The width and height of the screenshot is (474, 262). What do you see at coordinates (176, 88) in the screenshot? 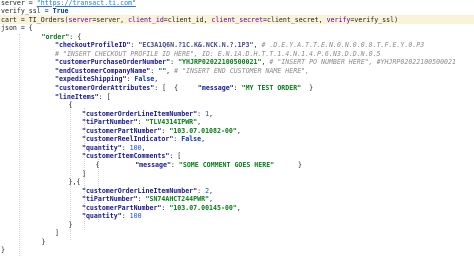
I see `code-token-plain: : [ {` at bounding box center [176, 88].